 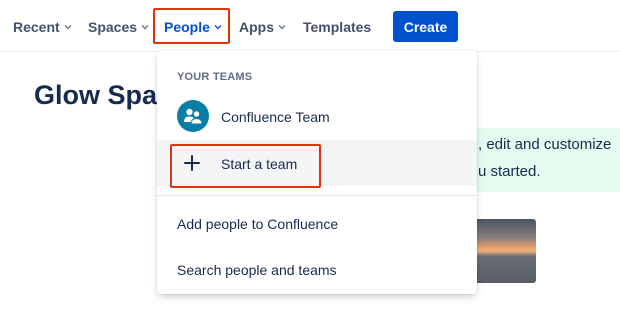 I want to click on nav-apps-label: Apps, so click(x=256, y=27).